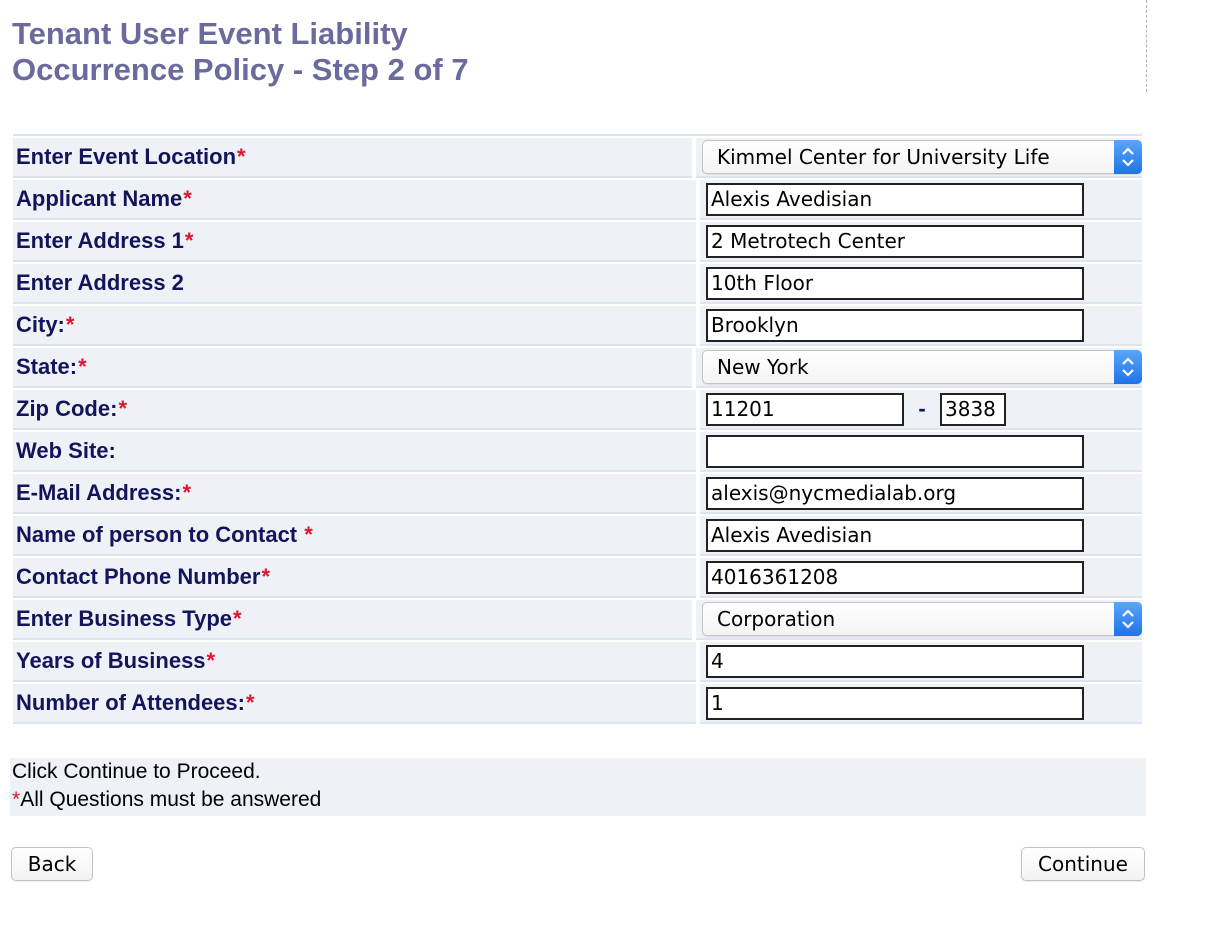 This screenshot has height=944, width=1210. Describe the element at coordinates (354, 535) in the screenshot. I see `label-cell: Name of person to Contact *` at that location.